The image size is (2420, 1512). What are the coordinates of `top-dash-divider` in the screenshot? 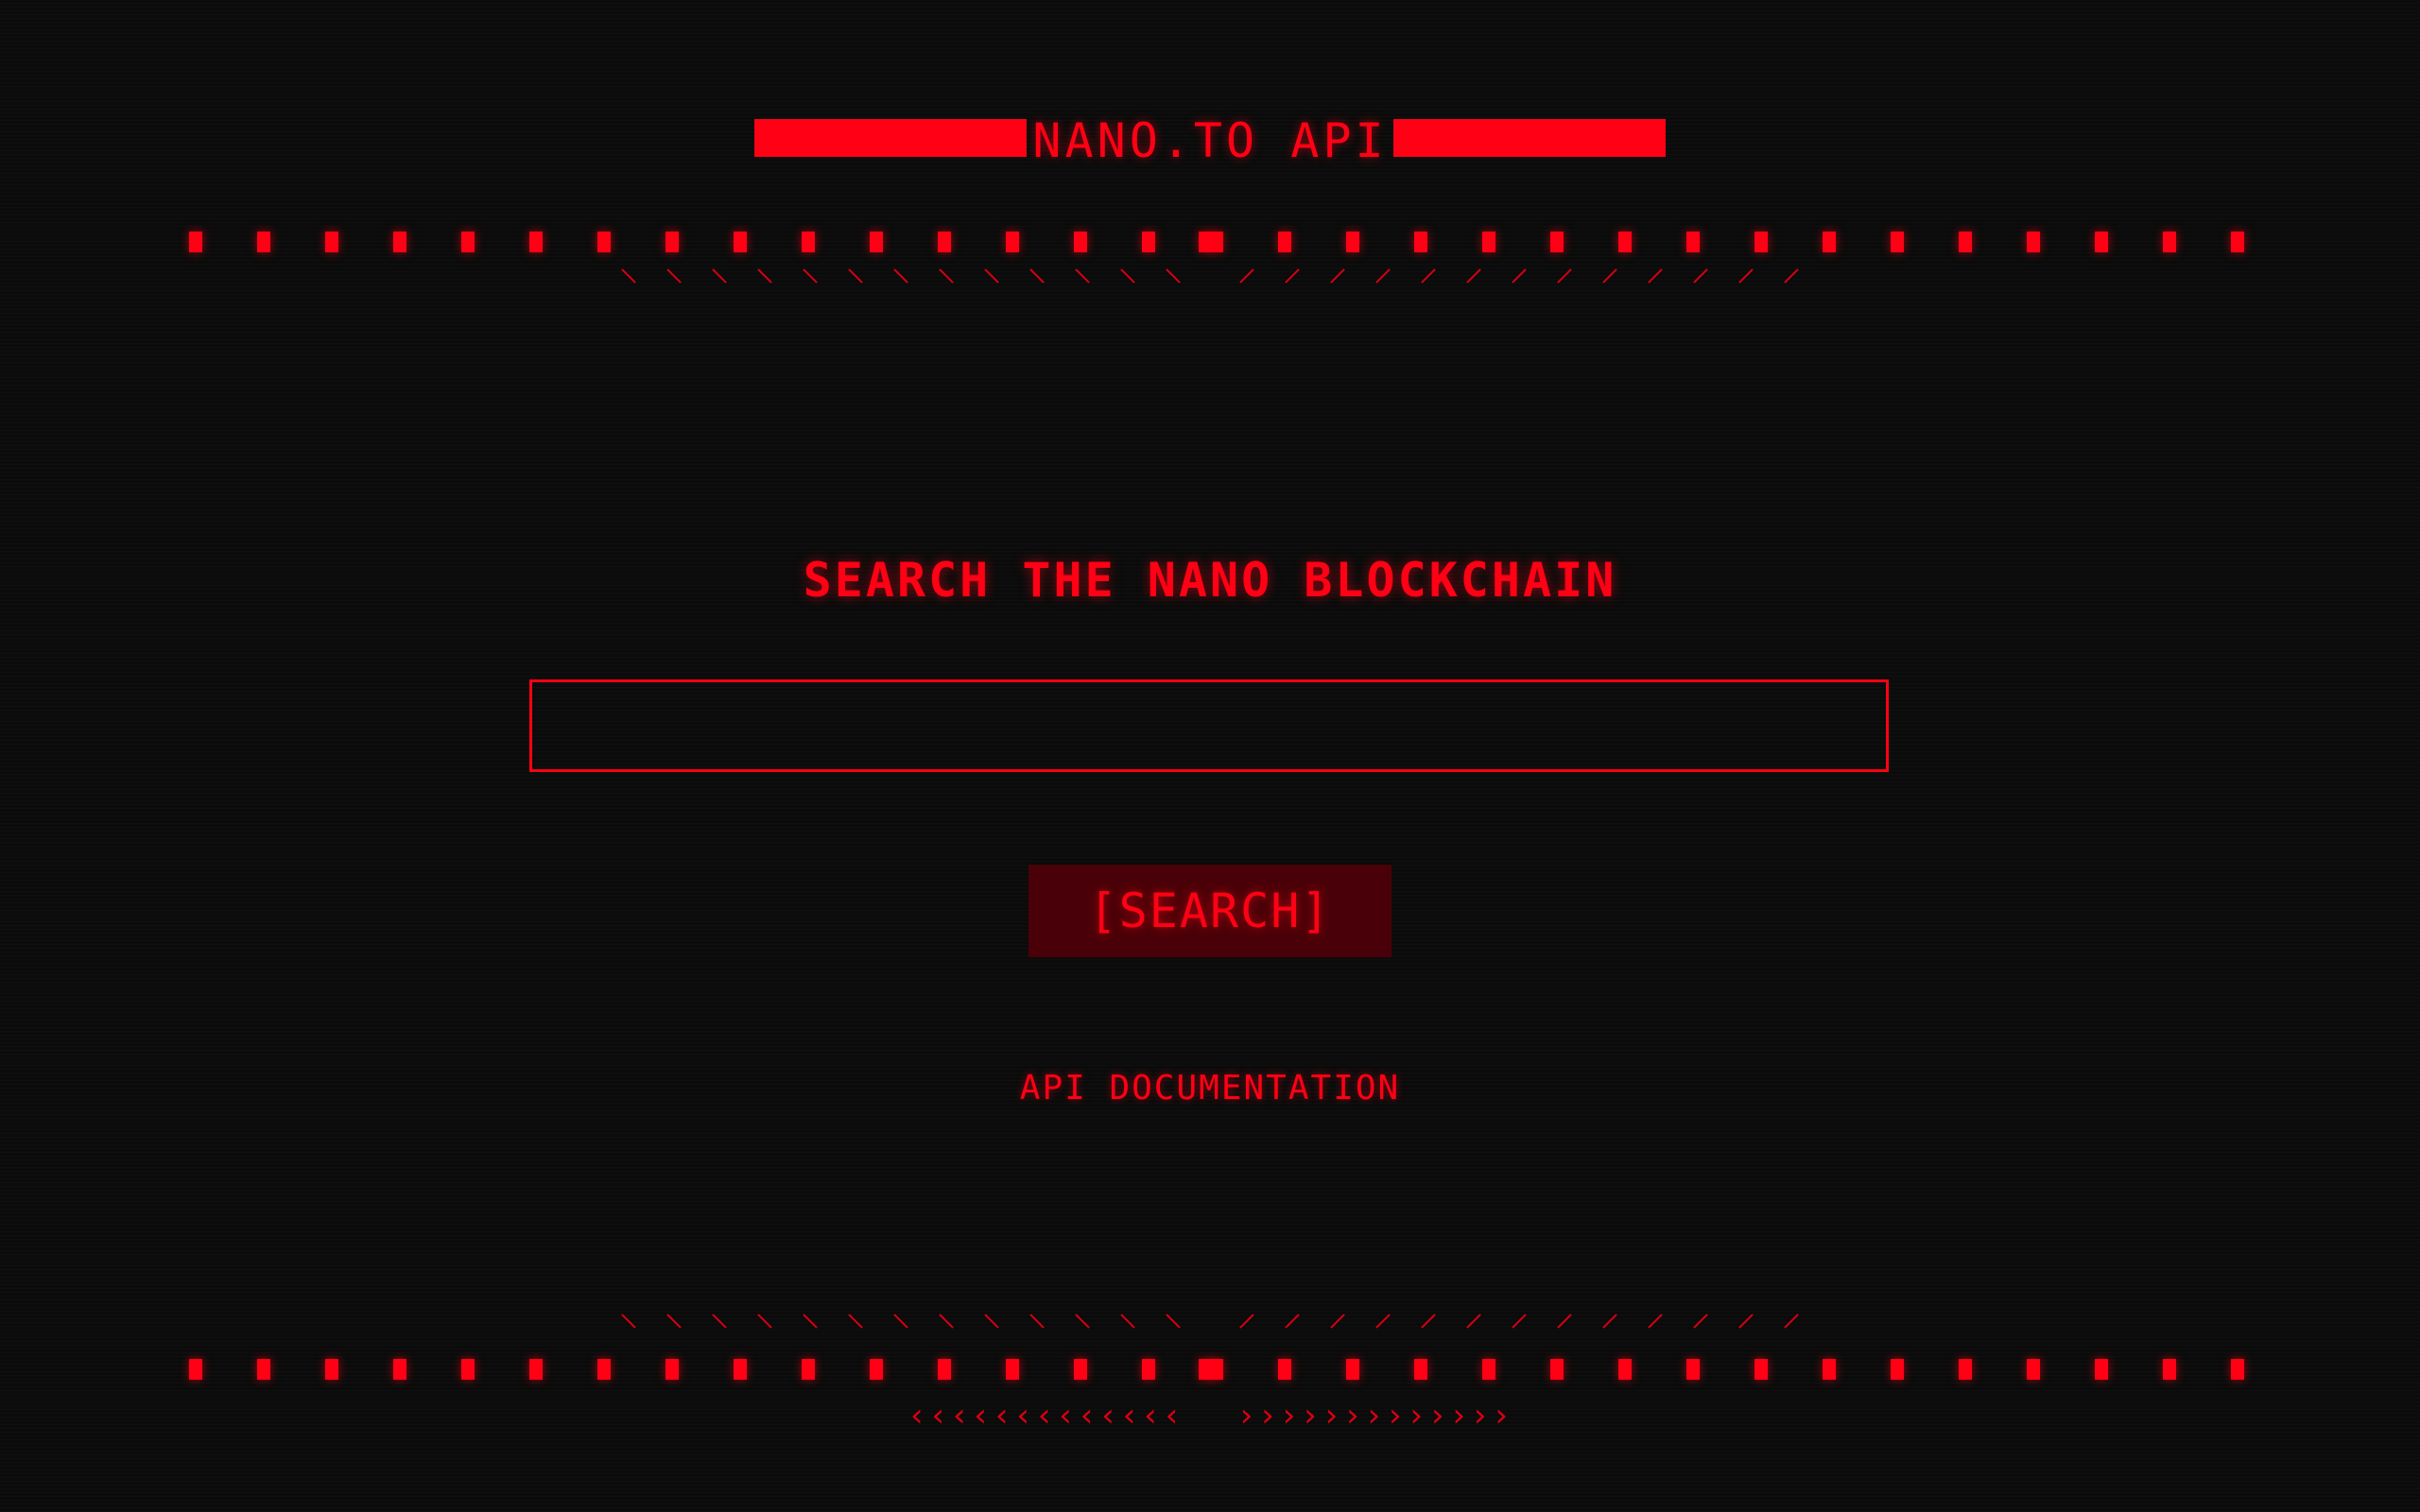 It's located at (1217, 242).